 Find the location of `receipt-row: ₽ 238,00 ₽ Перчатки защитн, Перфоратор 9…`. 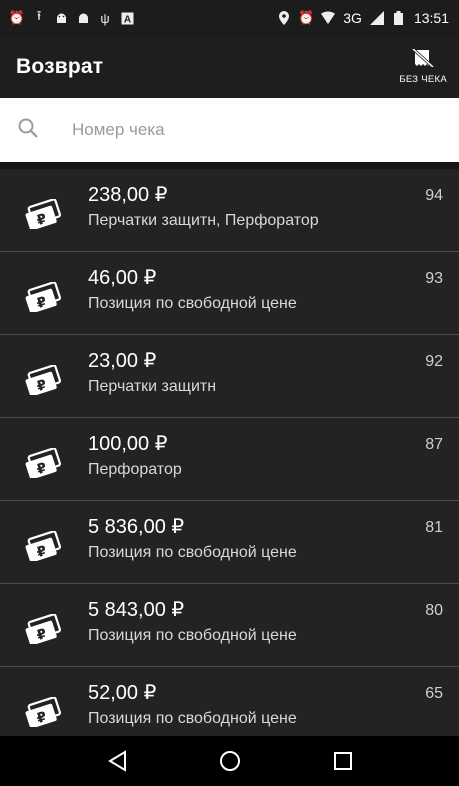

receipt-row: ₽ 238,00 ₽ Перчатки защитн, Перфоратор 9… is located at coordinates (229, 210).